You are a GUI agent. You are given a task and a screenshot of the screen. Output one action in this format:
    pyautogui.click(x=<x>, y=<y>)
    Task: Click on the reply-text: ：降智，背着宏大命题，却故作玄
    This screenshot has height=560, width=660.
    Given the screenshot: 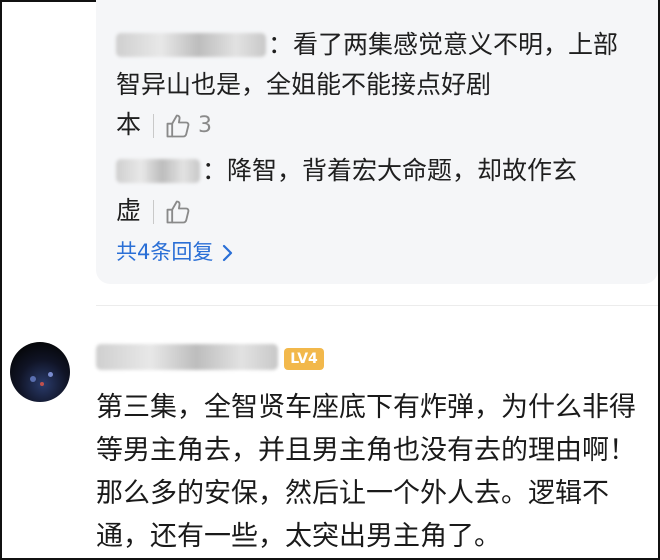 What is the action you would take?
    pyautogui.click(x=381, y=170)
    